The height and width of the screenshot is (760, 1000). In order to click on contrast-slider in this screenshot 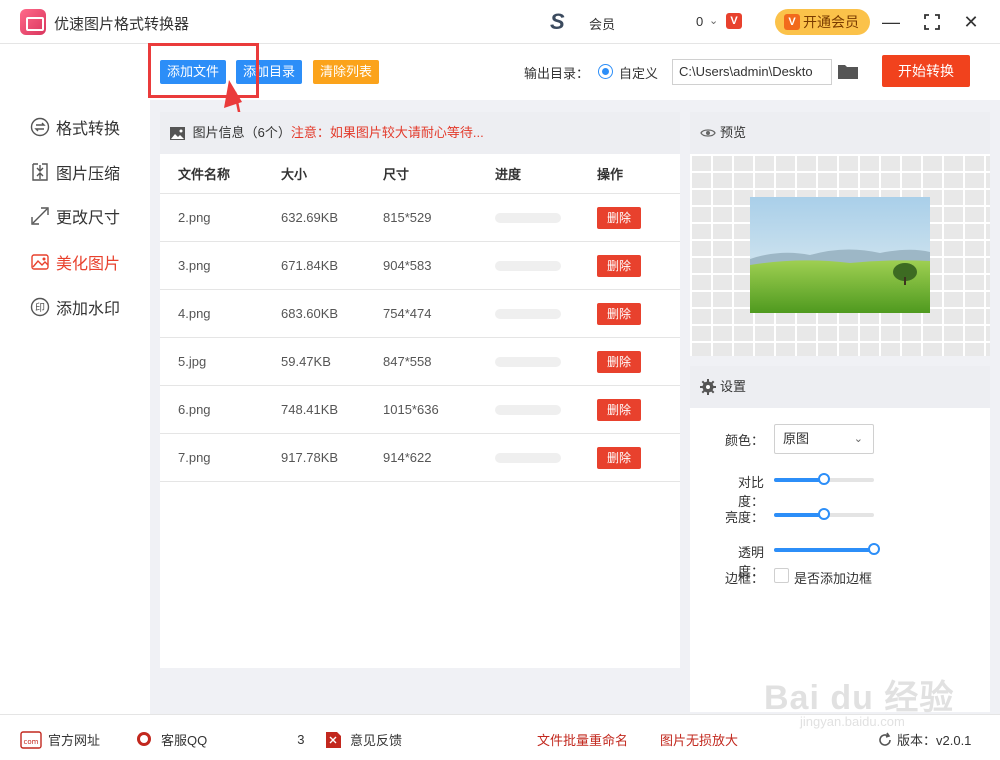, I will do `click(824, 479)`.